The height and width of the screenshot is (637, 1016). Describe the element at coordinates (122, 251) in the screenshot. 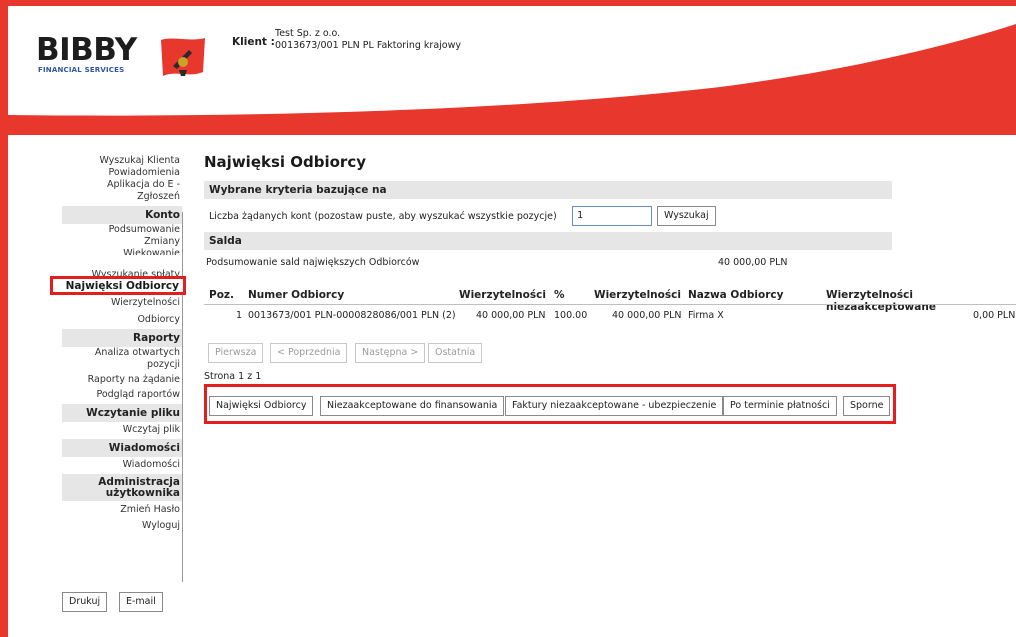

I see `sidebar-item-aging: Wiekowanie` at that location.